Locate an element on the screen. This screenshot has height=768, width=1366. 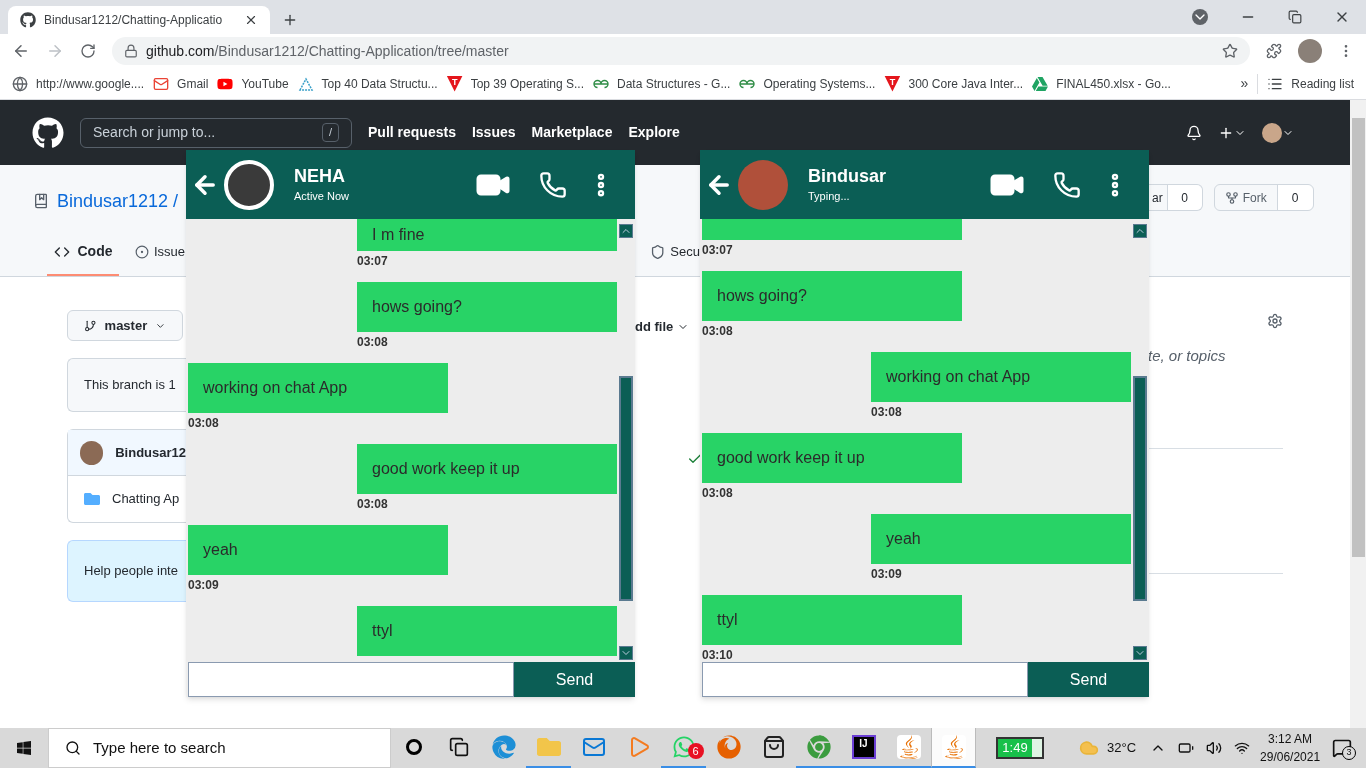
lock-icon is located at coordinates (131, 51).